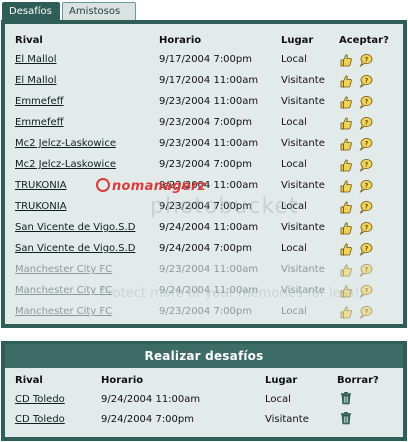 The height and width of the screenshot is (442, 408). I want to click on header-accept: Aceptar?, so click(364, 40).